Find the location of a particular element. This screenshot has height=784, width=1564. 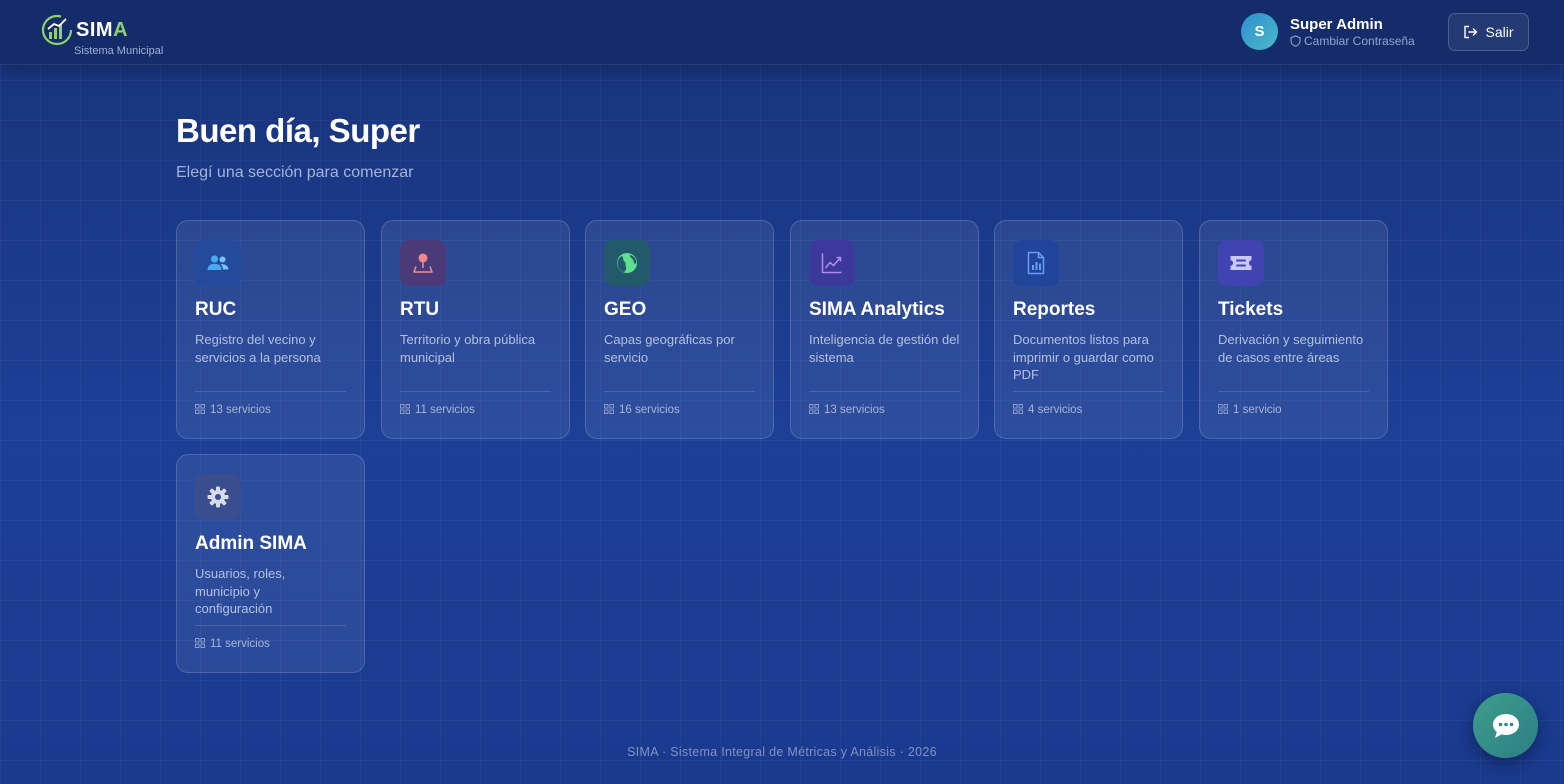

logout-button: Salir is located at coordinates (1488, 32).